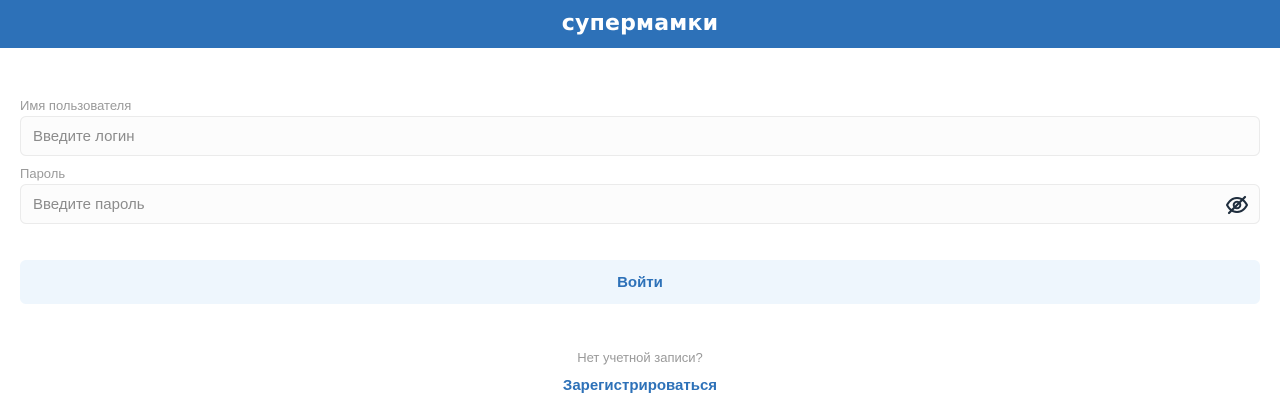 Image resolution: width=1280 pixels, height=410 pixels. I want to click on no-account-text: Нет учетной записи?, so click(640, 357).